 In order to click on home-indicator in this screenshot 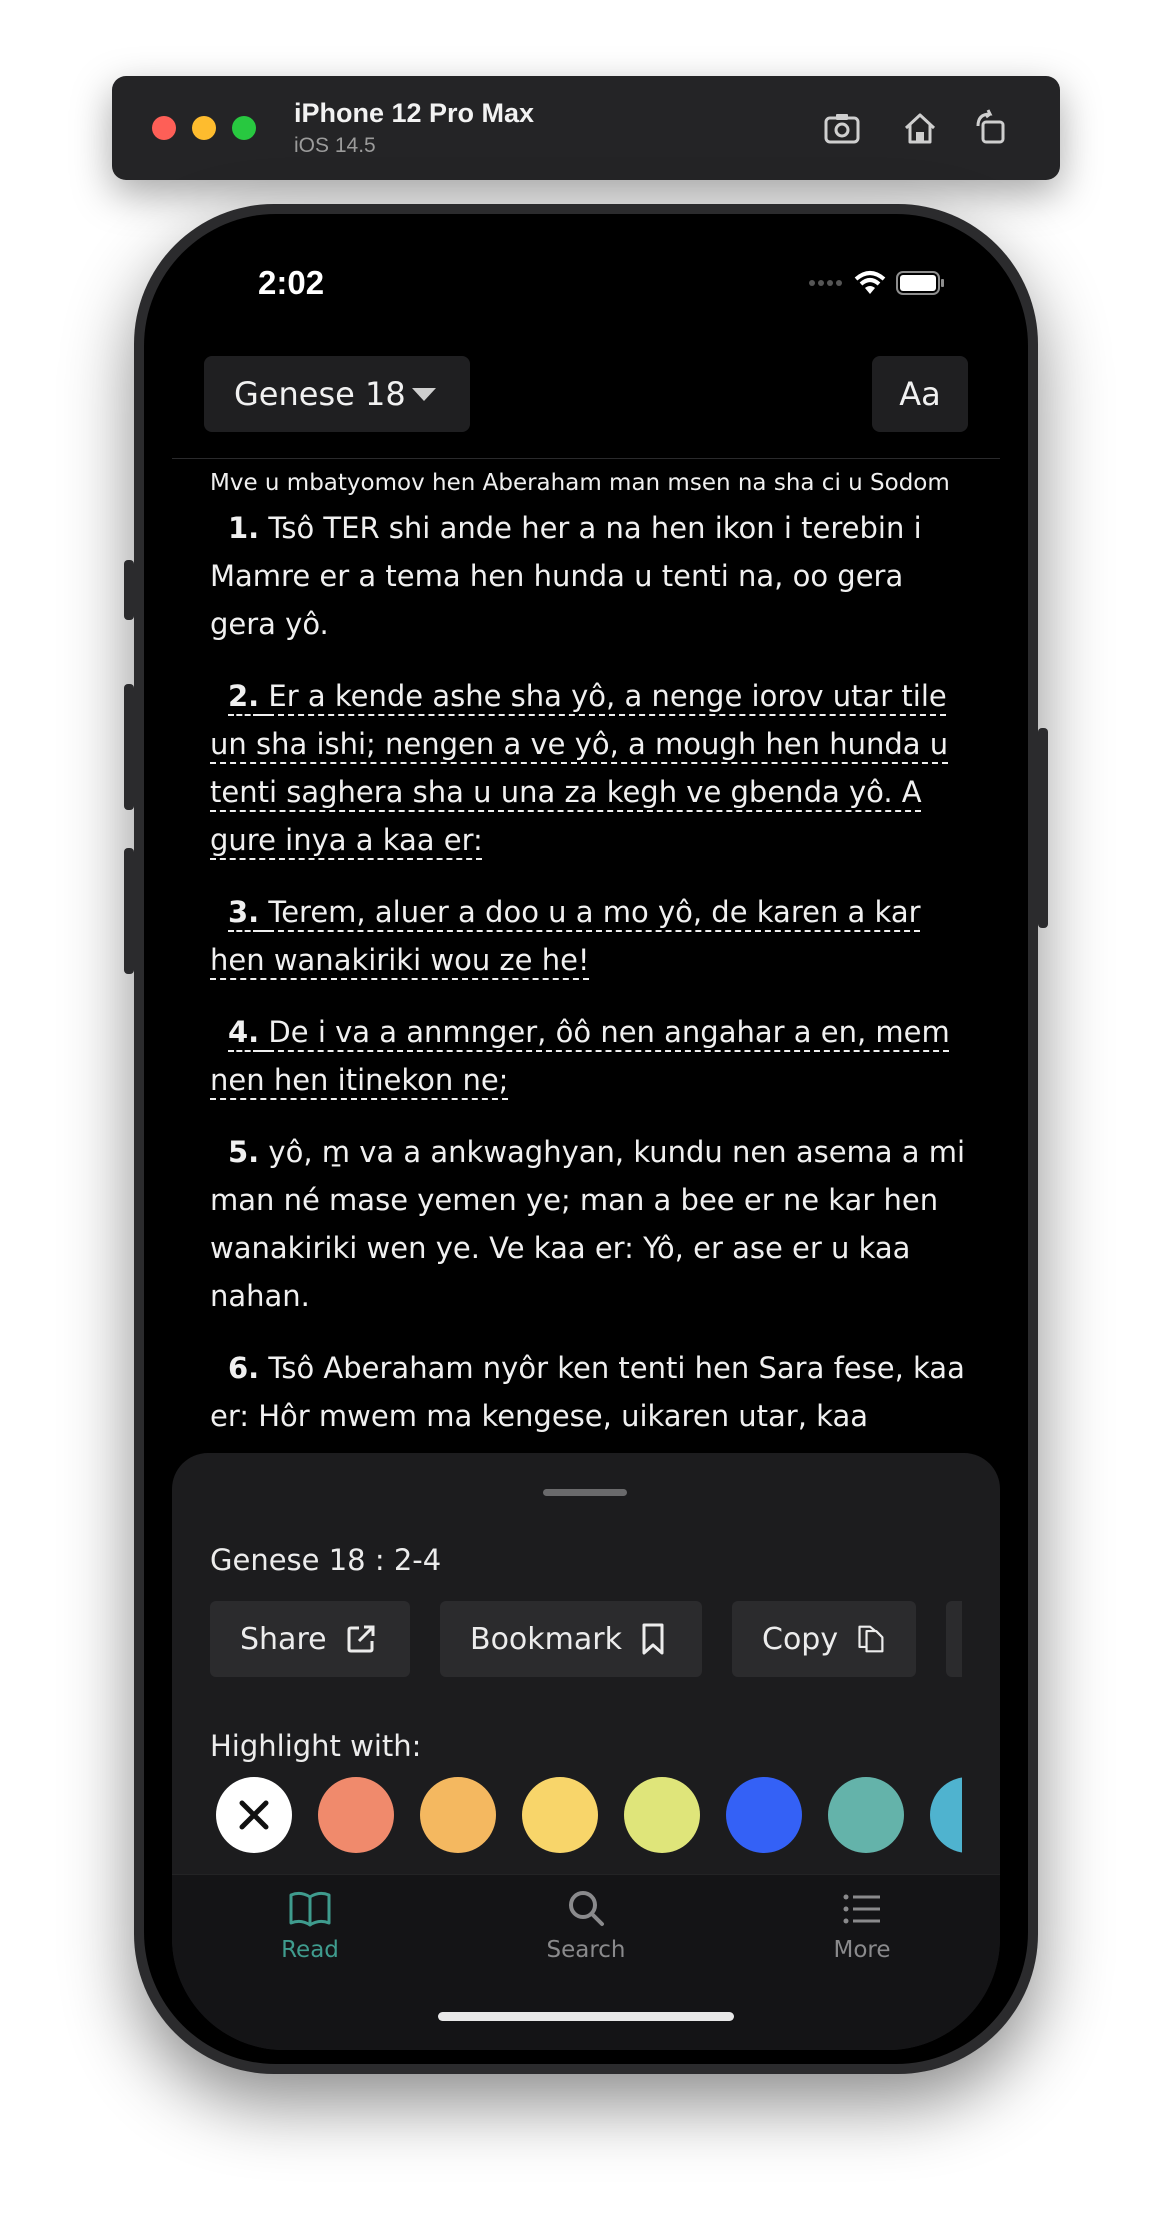, I will do `click(586, 2016)`.